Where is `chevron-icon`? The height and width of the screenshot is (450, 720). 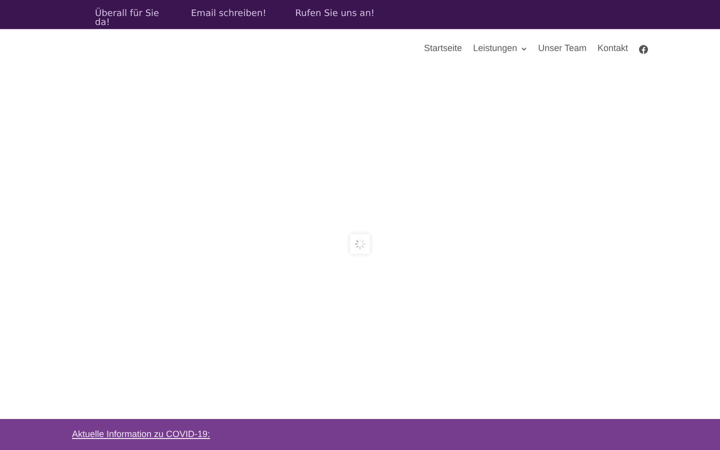
chevron-icon is located at coordinates (524, 49).